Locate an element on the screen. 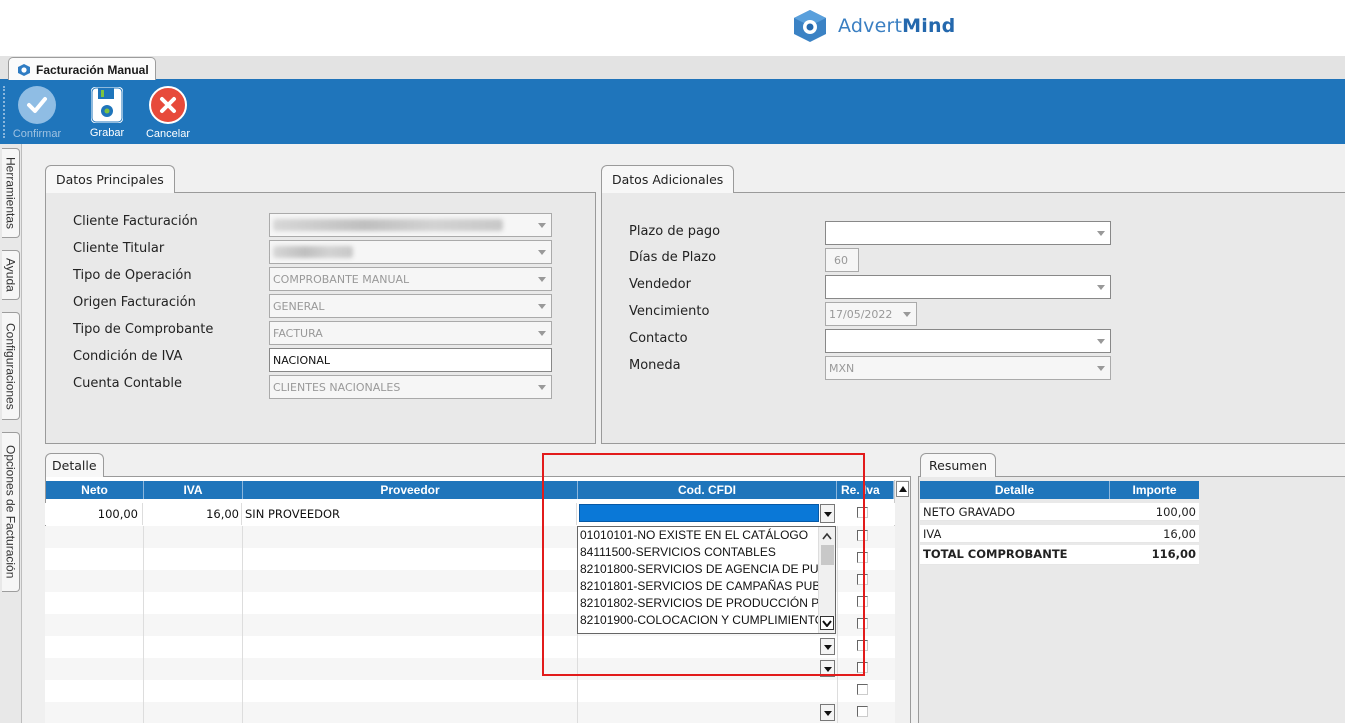 The height and width of the screenshot is (723, 1345). tipo-operacion-select: COMPROBANTE MANUAL is located at coordinates (410, 279).